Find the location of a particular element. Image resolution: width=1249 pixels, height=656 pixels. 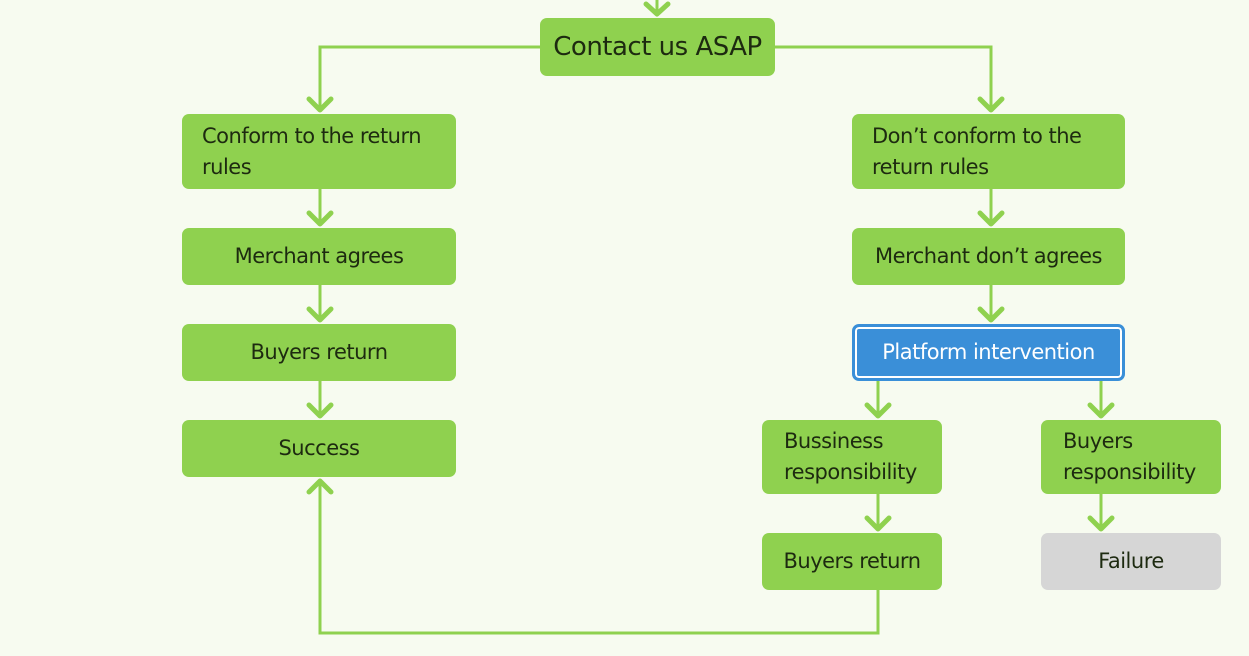

node-conform: Conform to the return rules is located at coordinates (319, 151).